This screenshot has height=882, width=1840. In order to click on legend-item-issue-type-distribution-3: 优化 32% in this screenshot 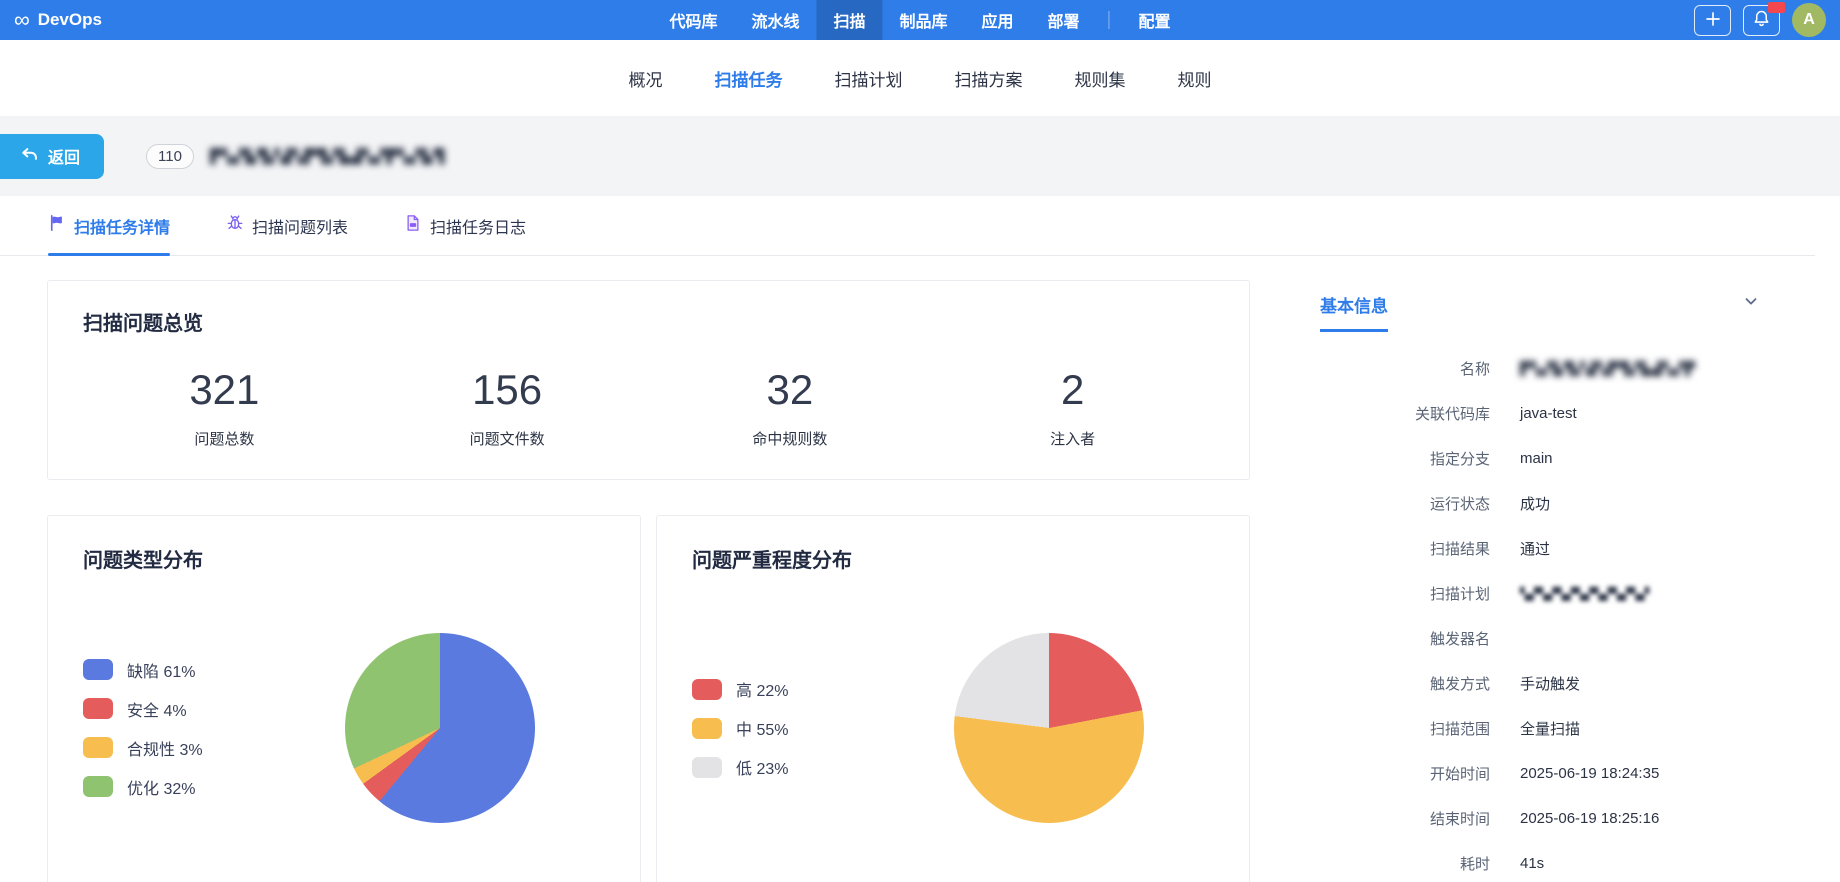, I will do `click(143, 787)`.